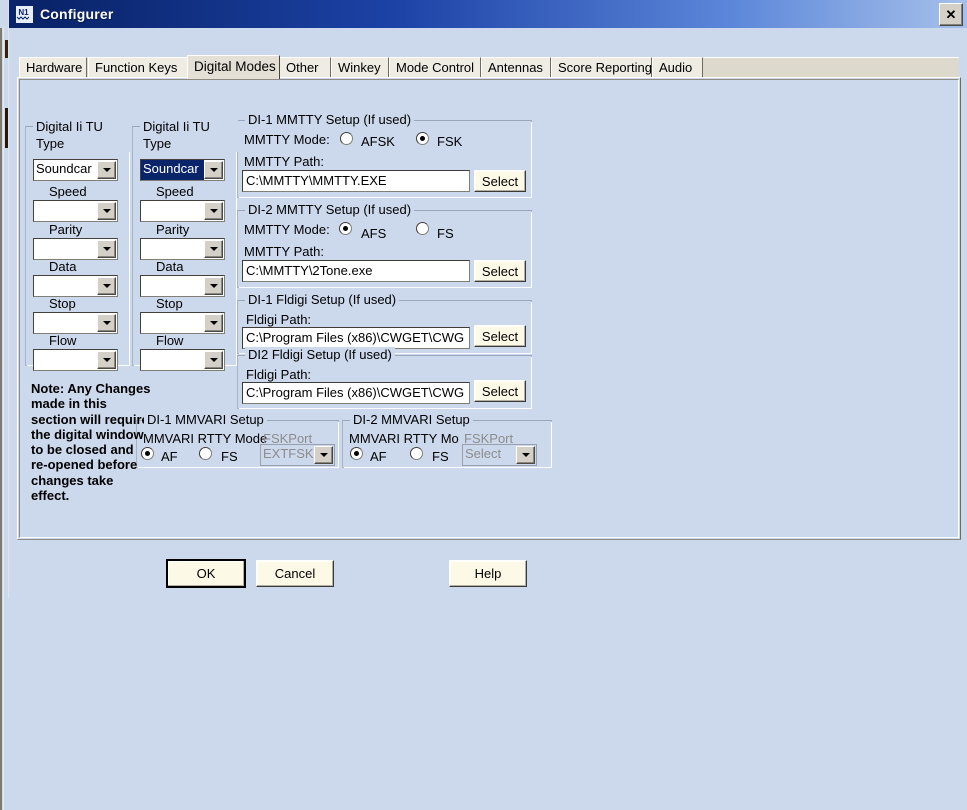  I want to click on desktop-edge-highlight, so click(3, 419).